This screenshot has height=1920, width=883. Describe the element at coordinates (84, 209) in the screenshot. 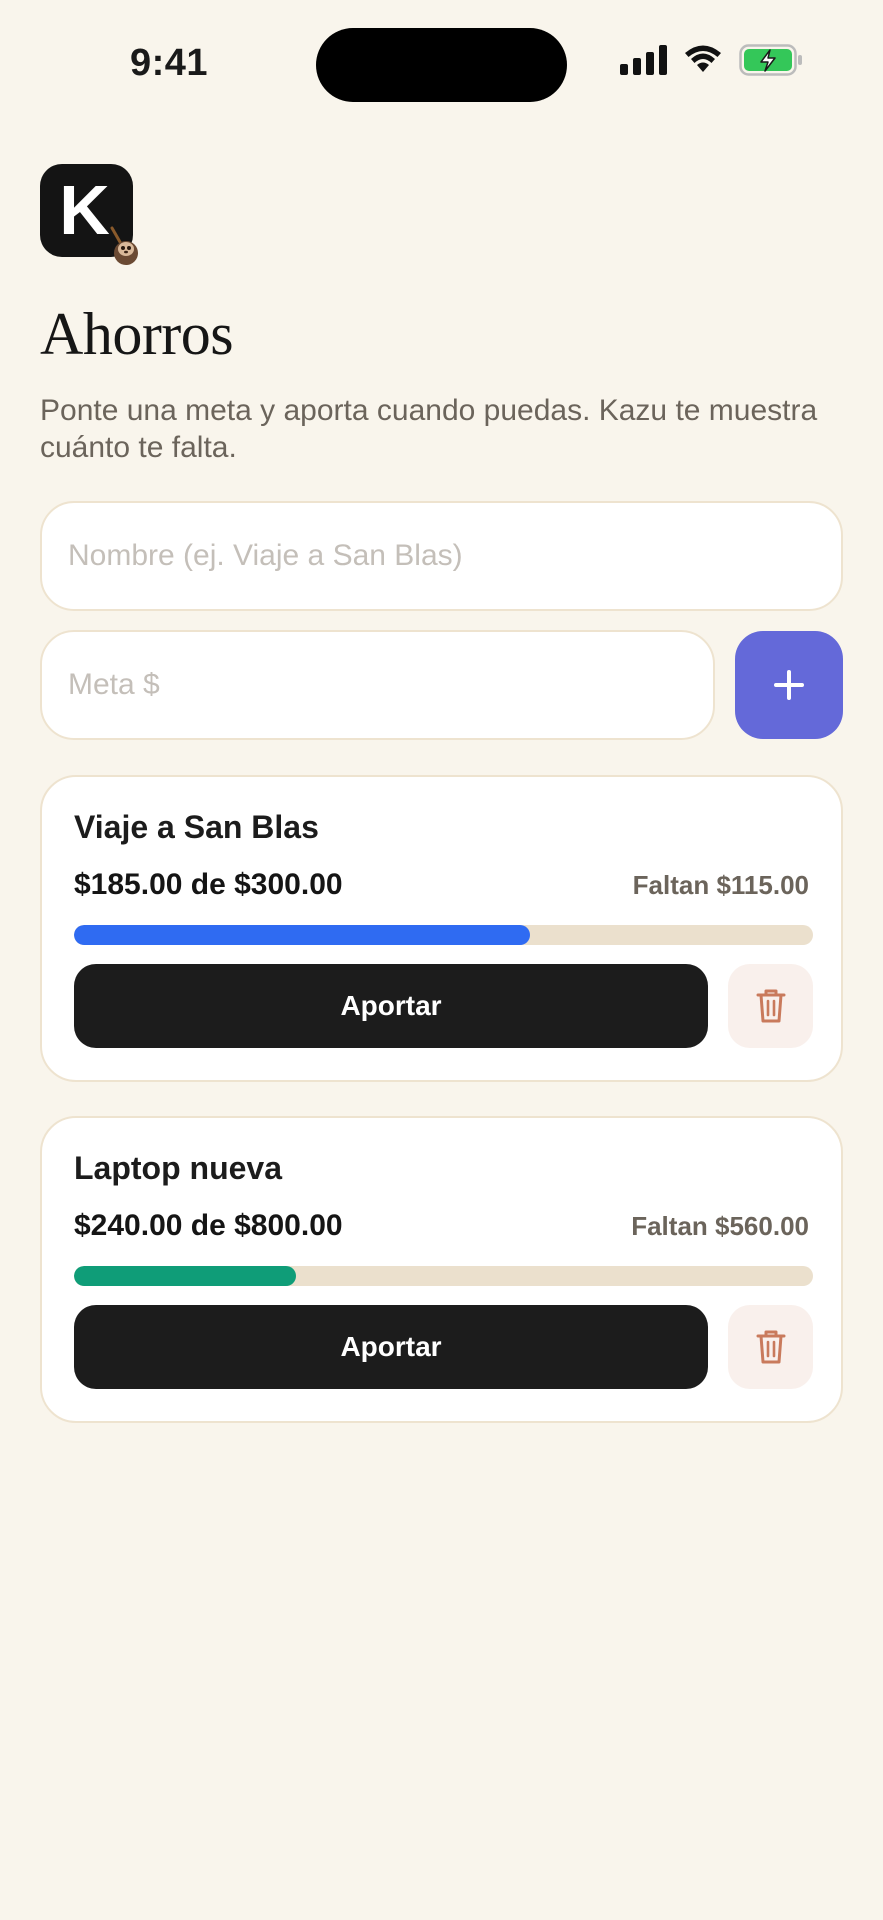

I see `logo-letter: K` at that location.